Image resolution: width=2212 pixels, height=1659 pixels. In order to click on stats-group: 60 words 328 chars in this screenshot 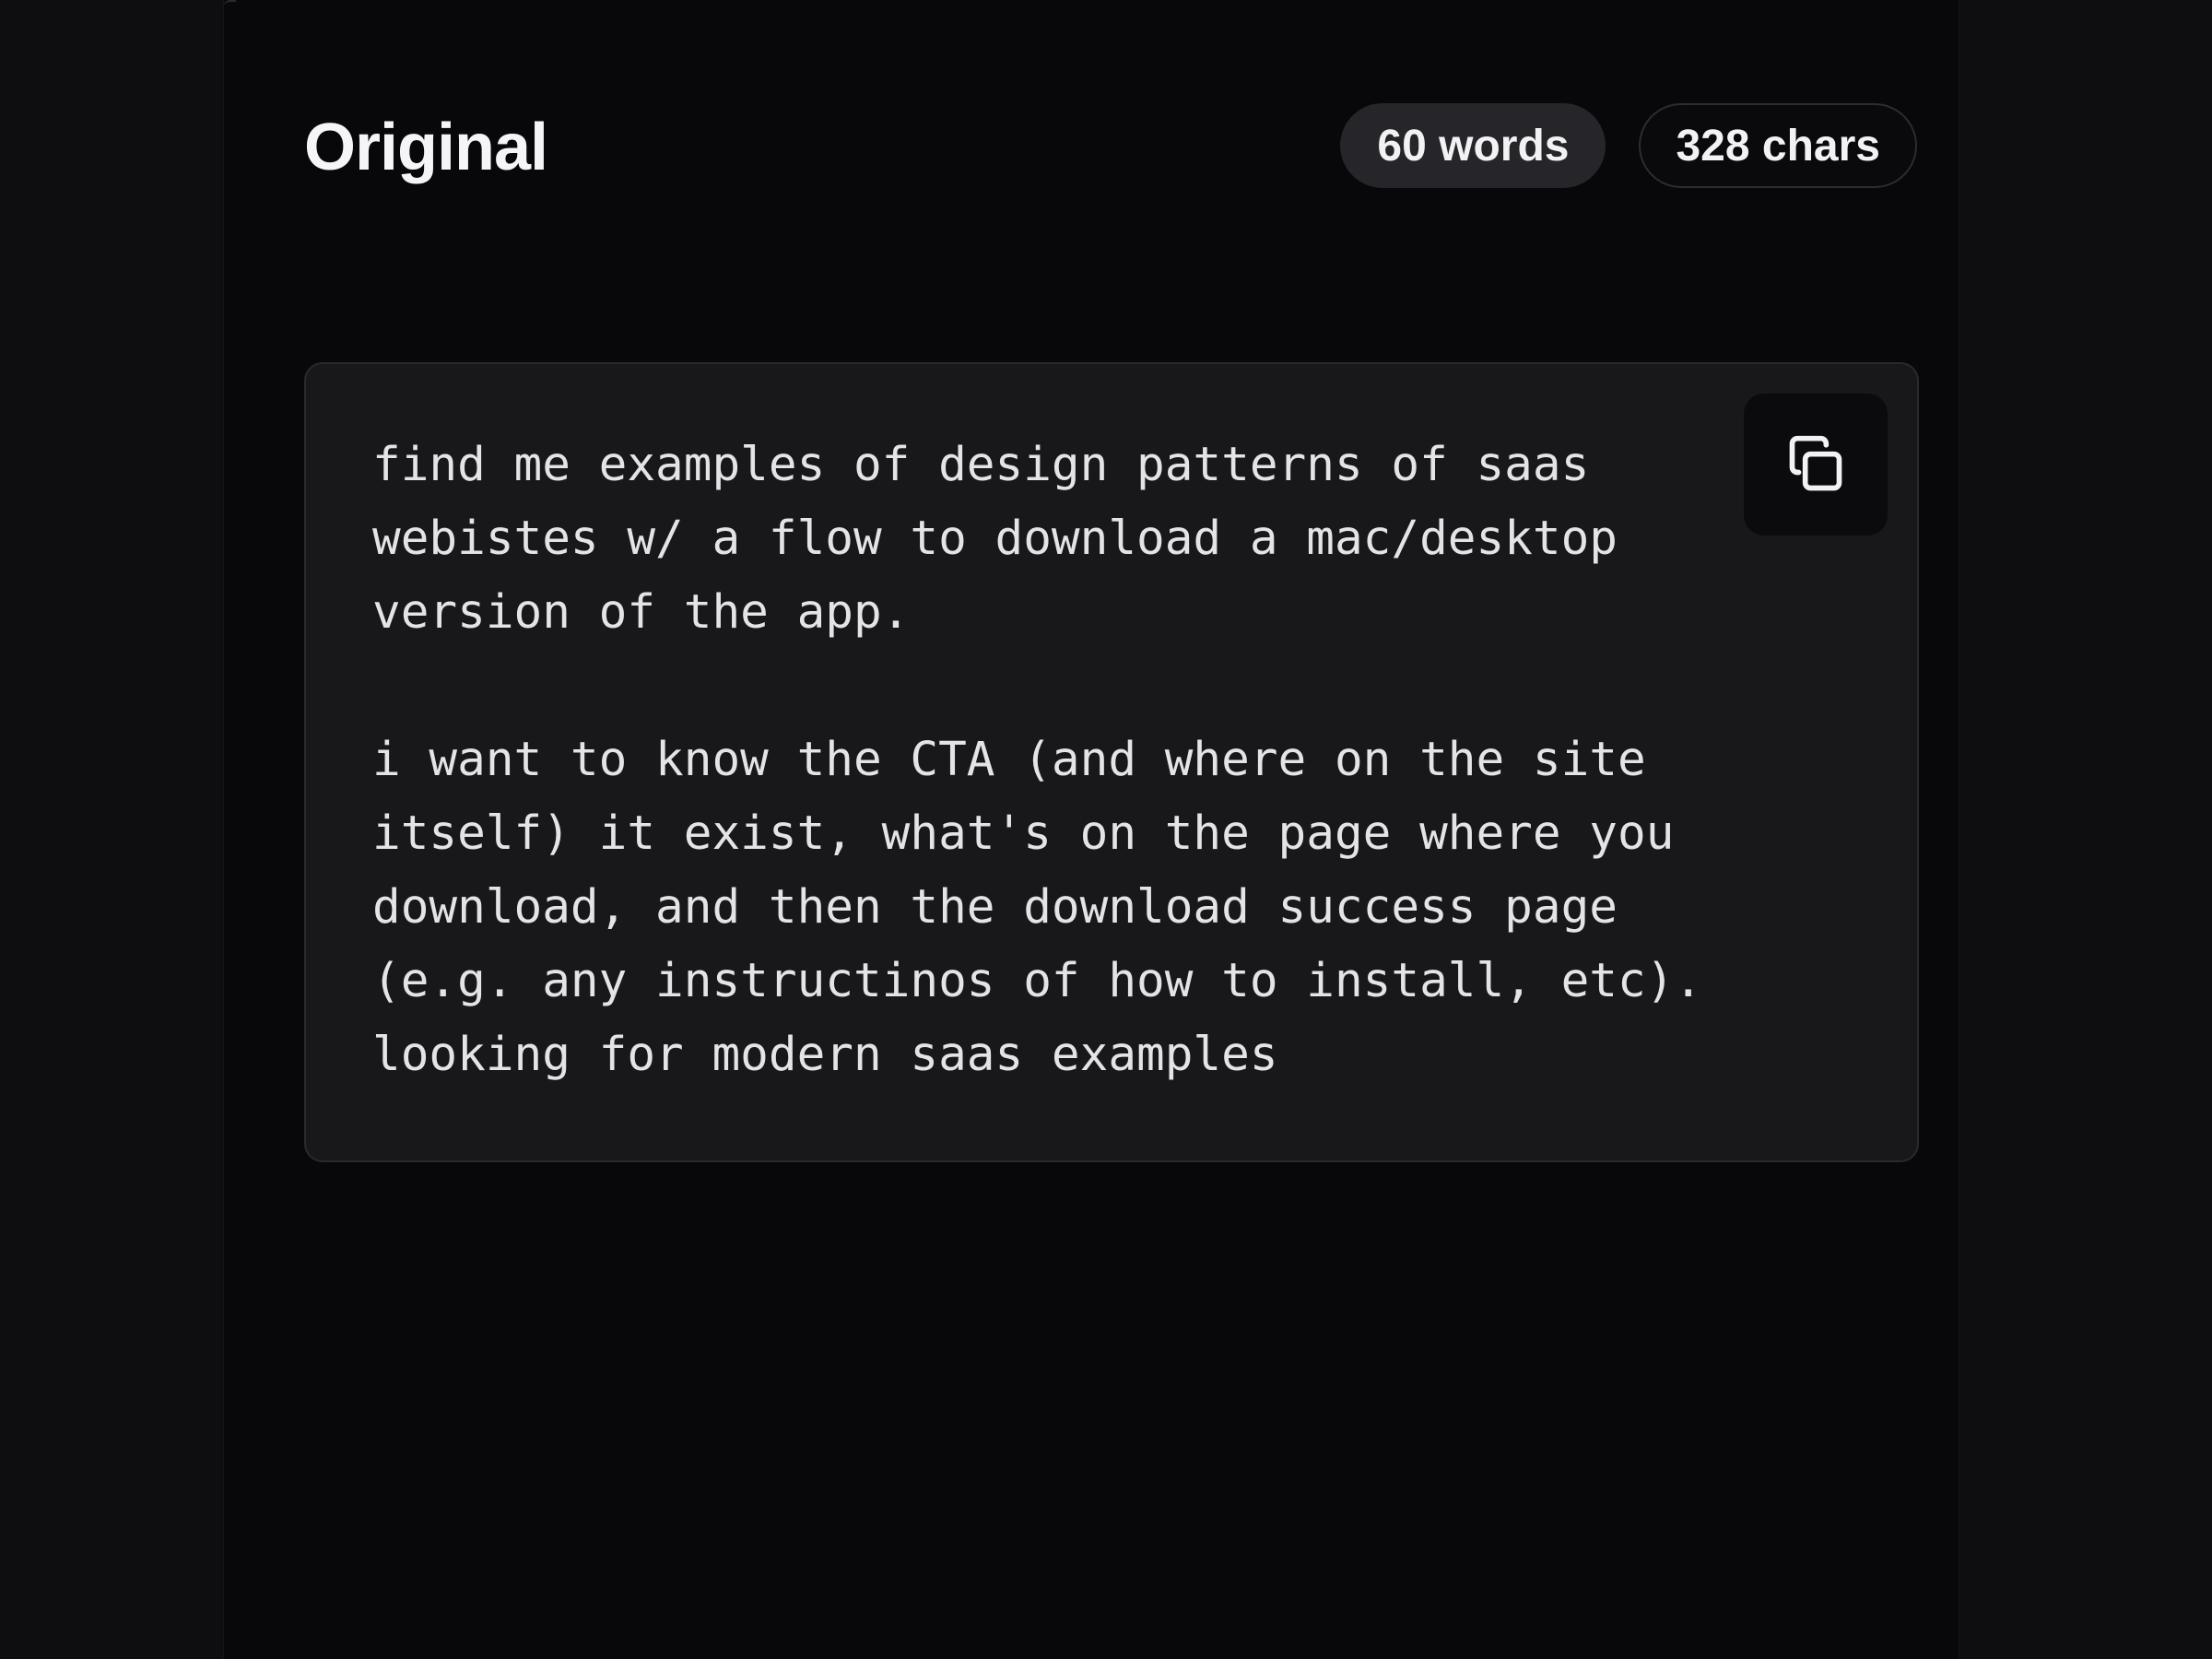, I will do `click(1628, 147)`.